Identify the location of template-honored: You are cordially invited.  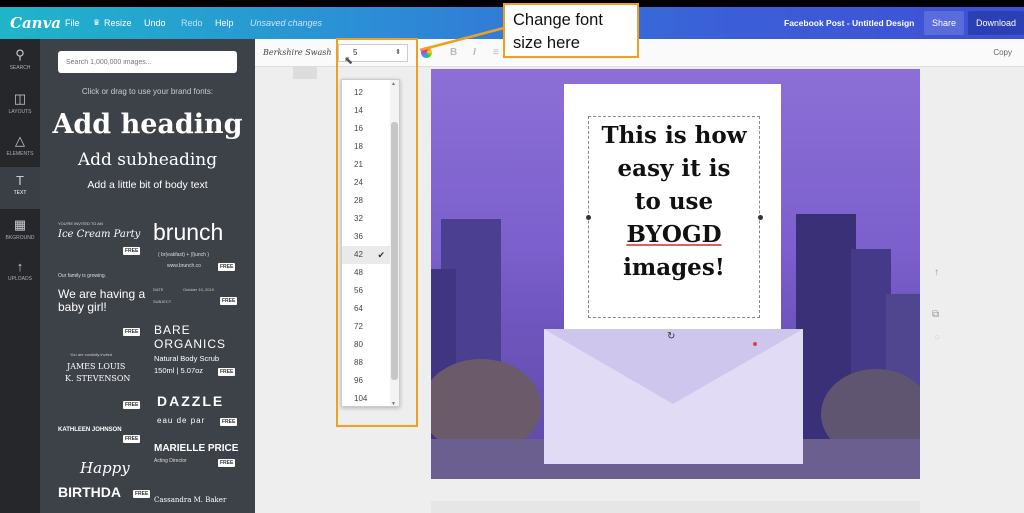
(91, 354).